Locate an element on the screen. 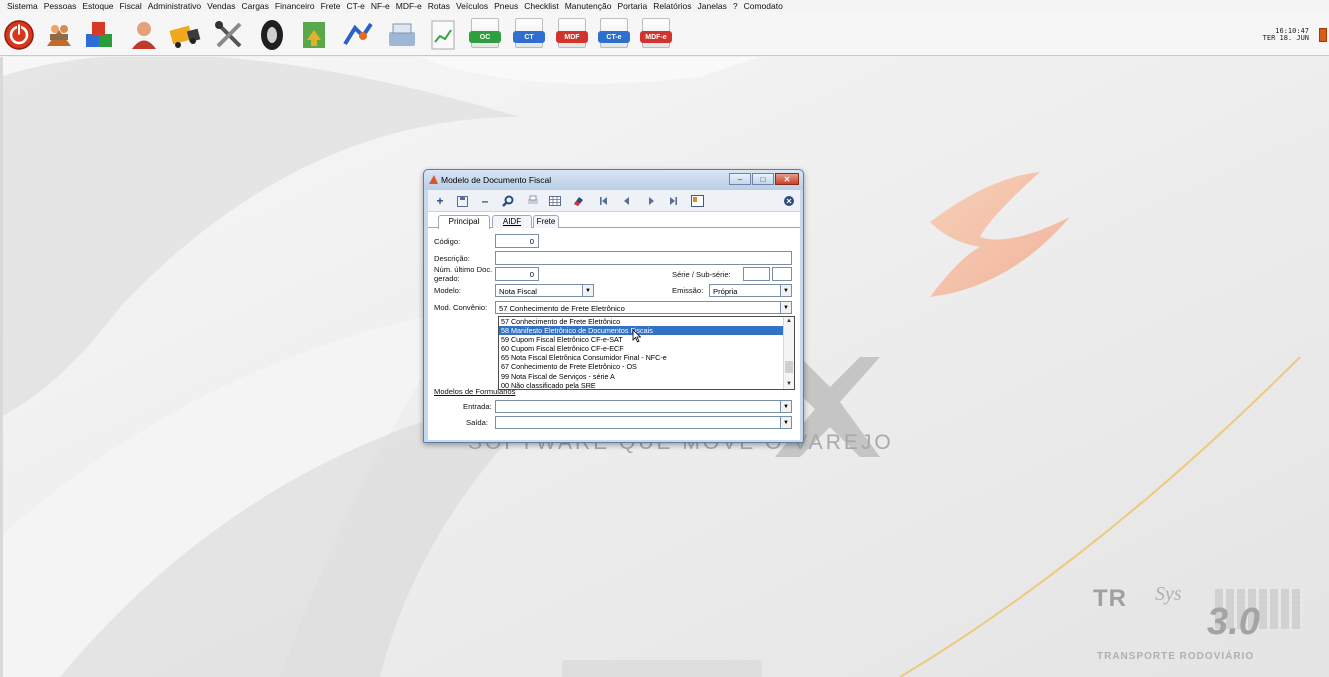 Image resolution: width=1329 pixels, height=677 pixels. emissao-select: Própria ▼ is located at coordinates (750, 290).